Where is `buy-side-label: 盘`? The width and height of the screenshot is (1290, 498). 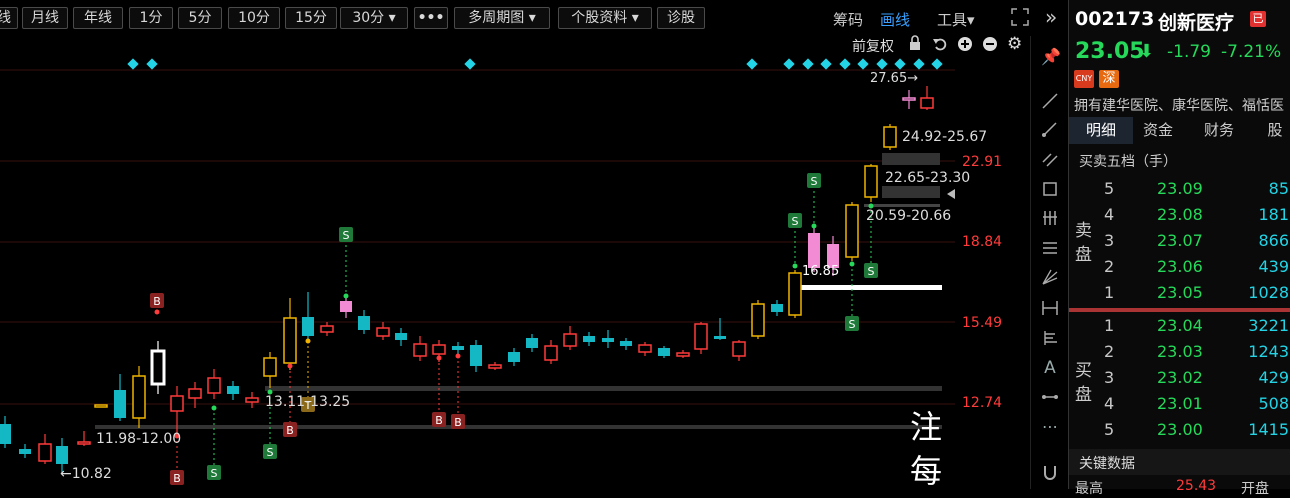
buy-side-label: 盘 is located at coordinates (1083, 395).